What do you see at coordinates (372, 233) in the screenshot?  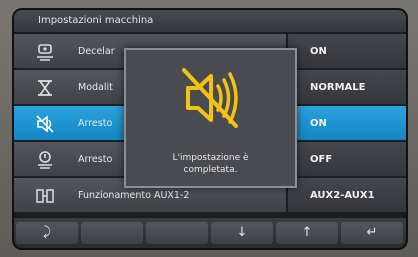 I see `enter-button: ↵` at bounding box center [372, 233].